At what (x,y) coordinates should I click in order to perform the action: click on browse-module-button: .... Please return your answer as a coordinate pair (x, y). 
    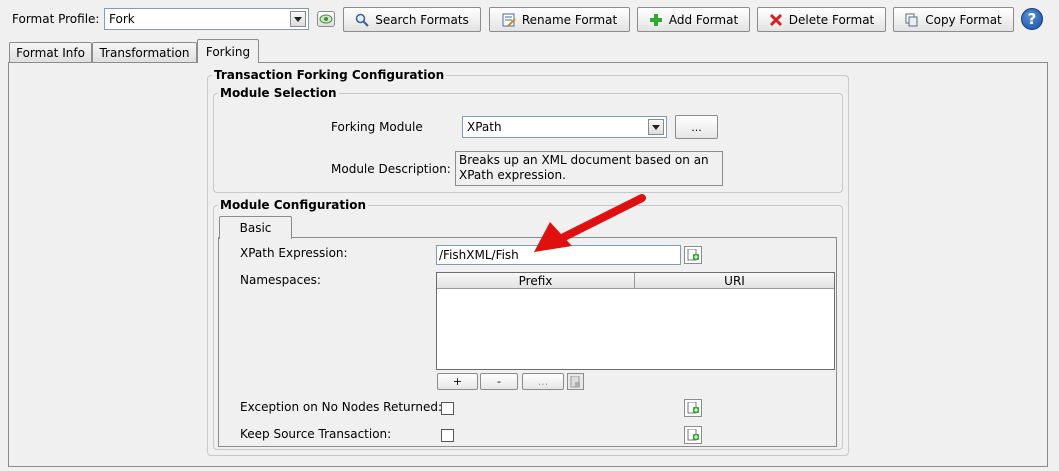
    Looking at the image, I should click on (696, 127).